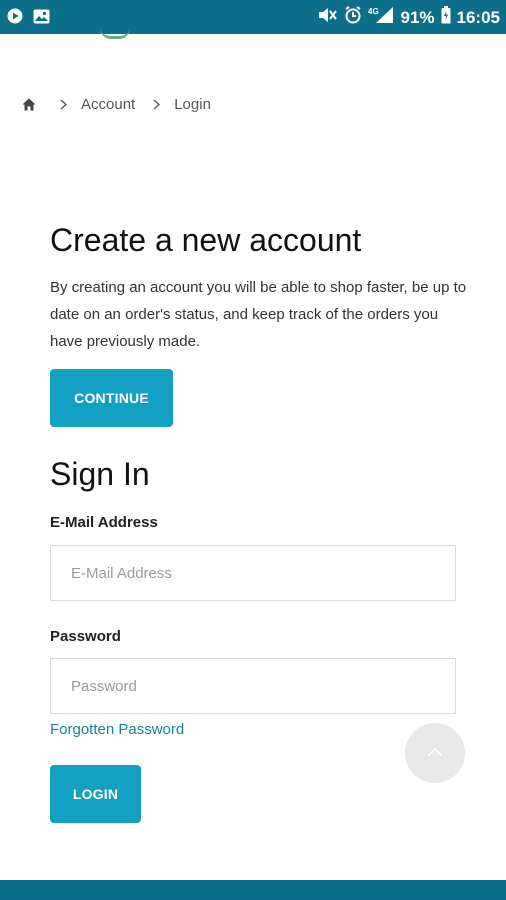 Image resolution: width=506 pixels, height=900 pixels. What do you see at coordinates (115, 33) in the screenshot?
I see `logo-fragment` at bounding box center [115, 33].